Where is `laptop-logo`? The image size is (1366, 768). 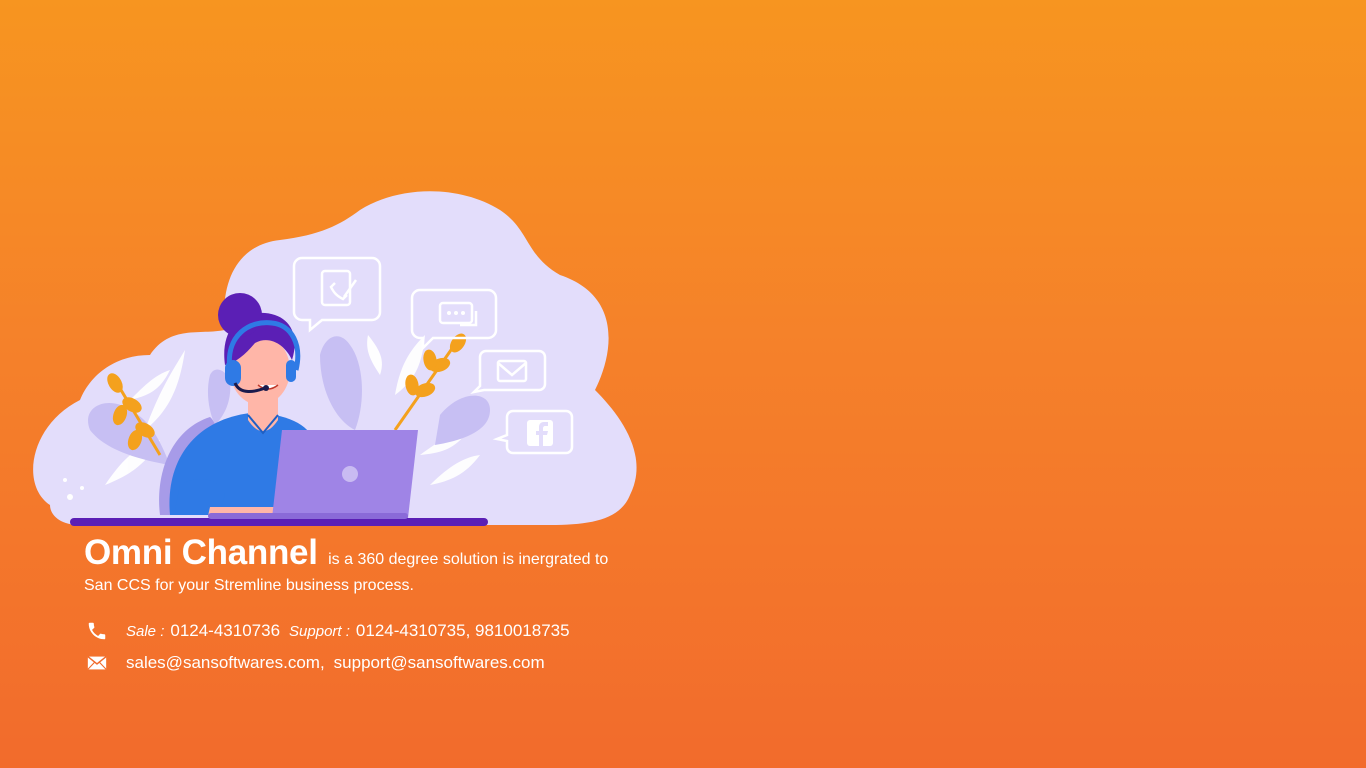
laptop-logo is located at coordinates (350, 474).